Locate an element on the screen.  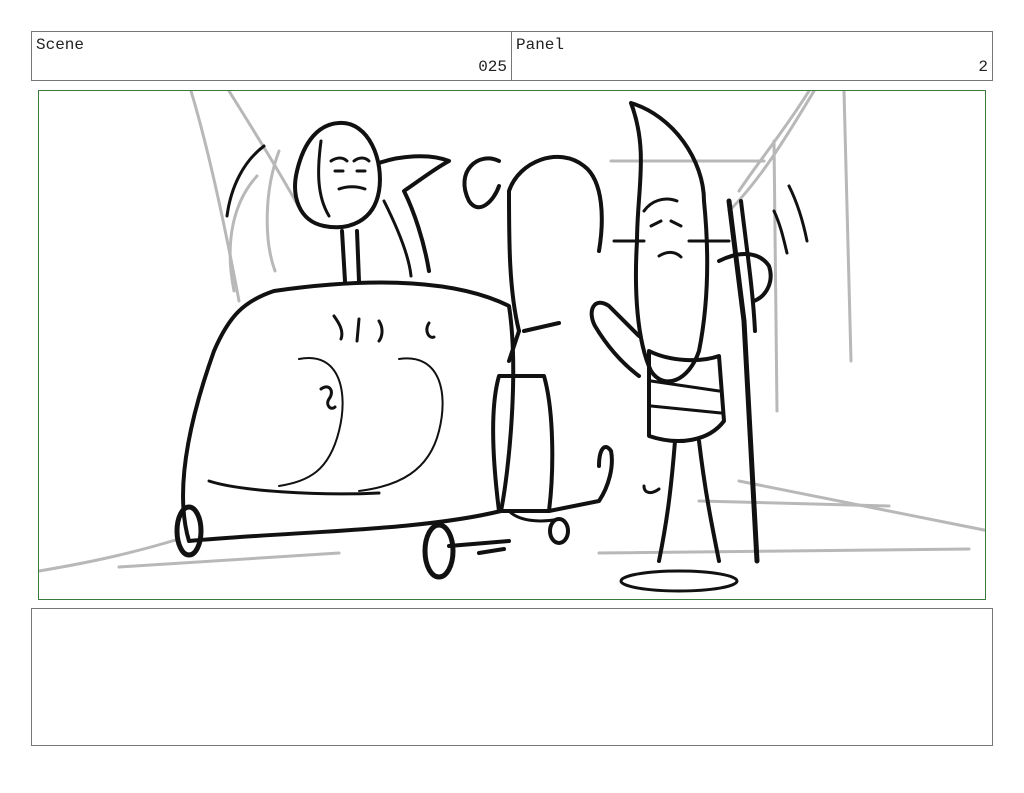
scene-field: Scene 025 is located at coordinates (271, 56).